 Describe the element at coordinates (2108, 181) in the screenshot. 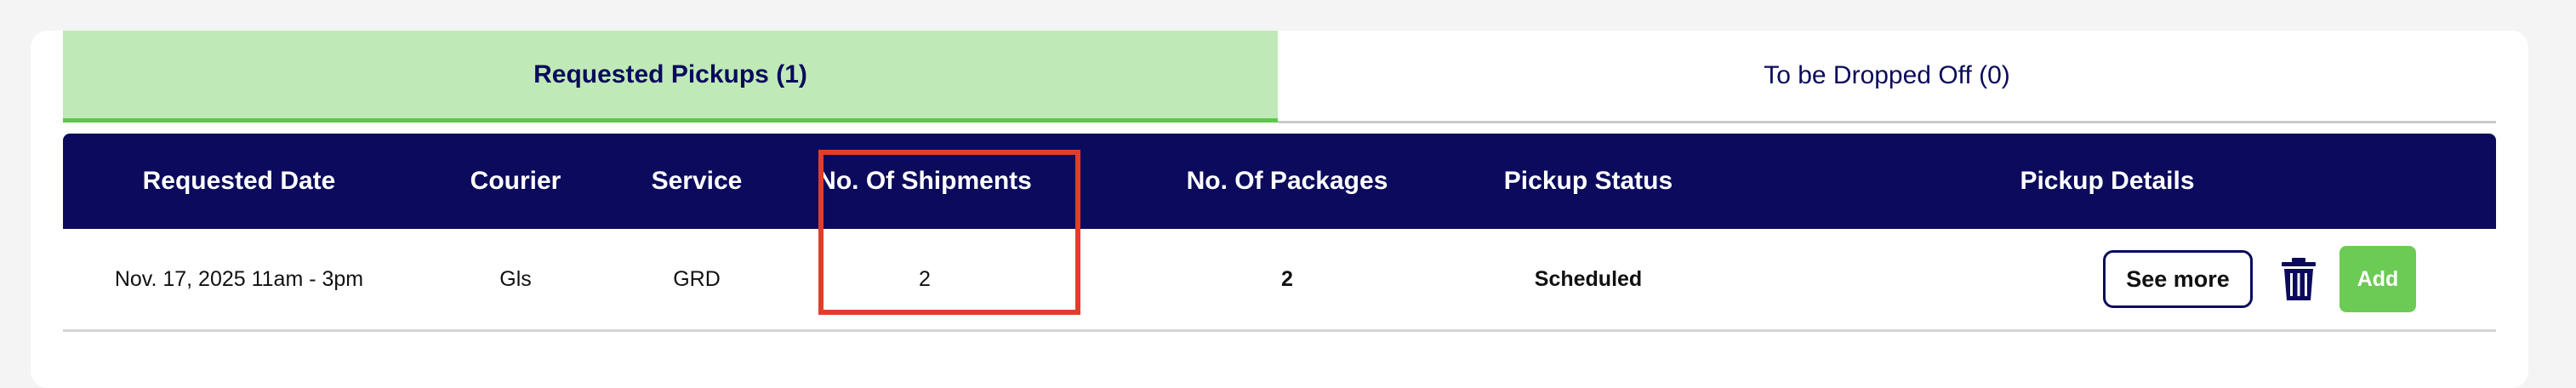

I see `header-pickup-details: Pickup Details` at that location.